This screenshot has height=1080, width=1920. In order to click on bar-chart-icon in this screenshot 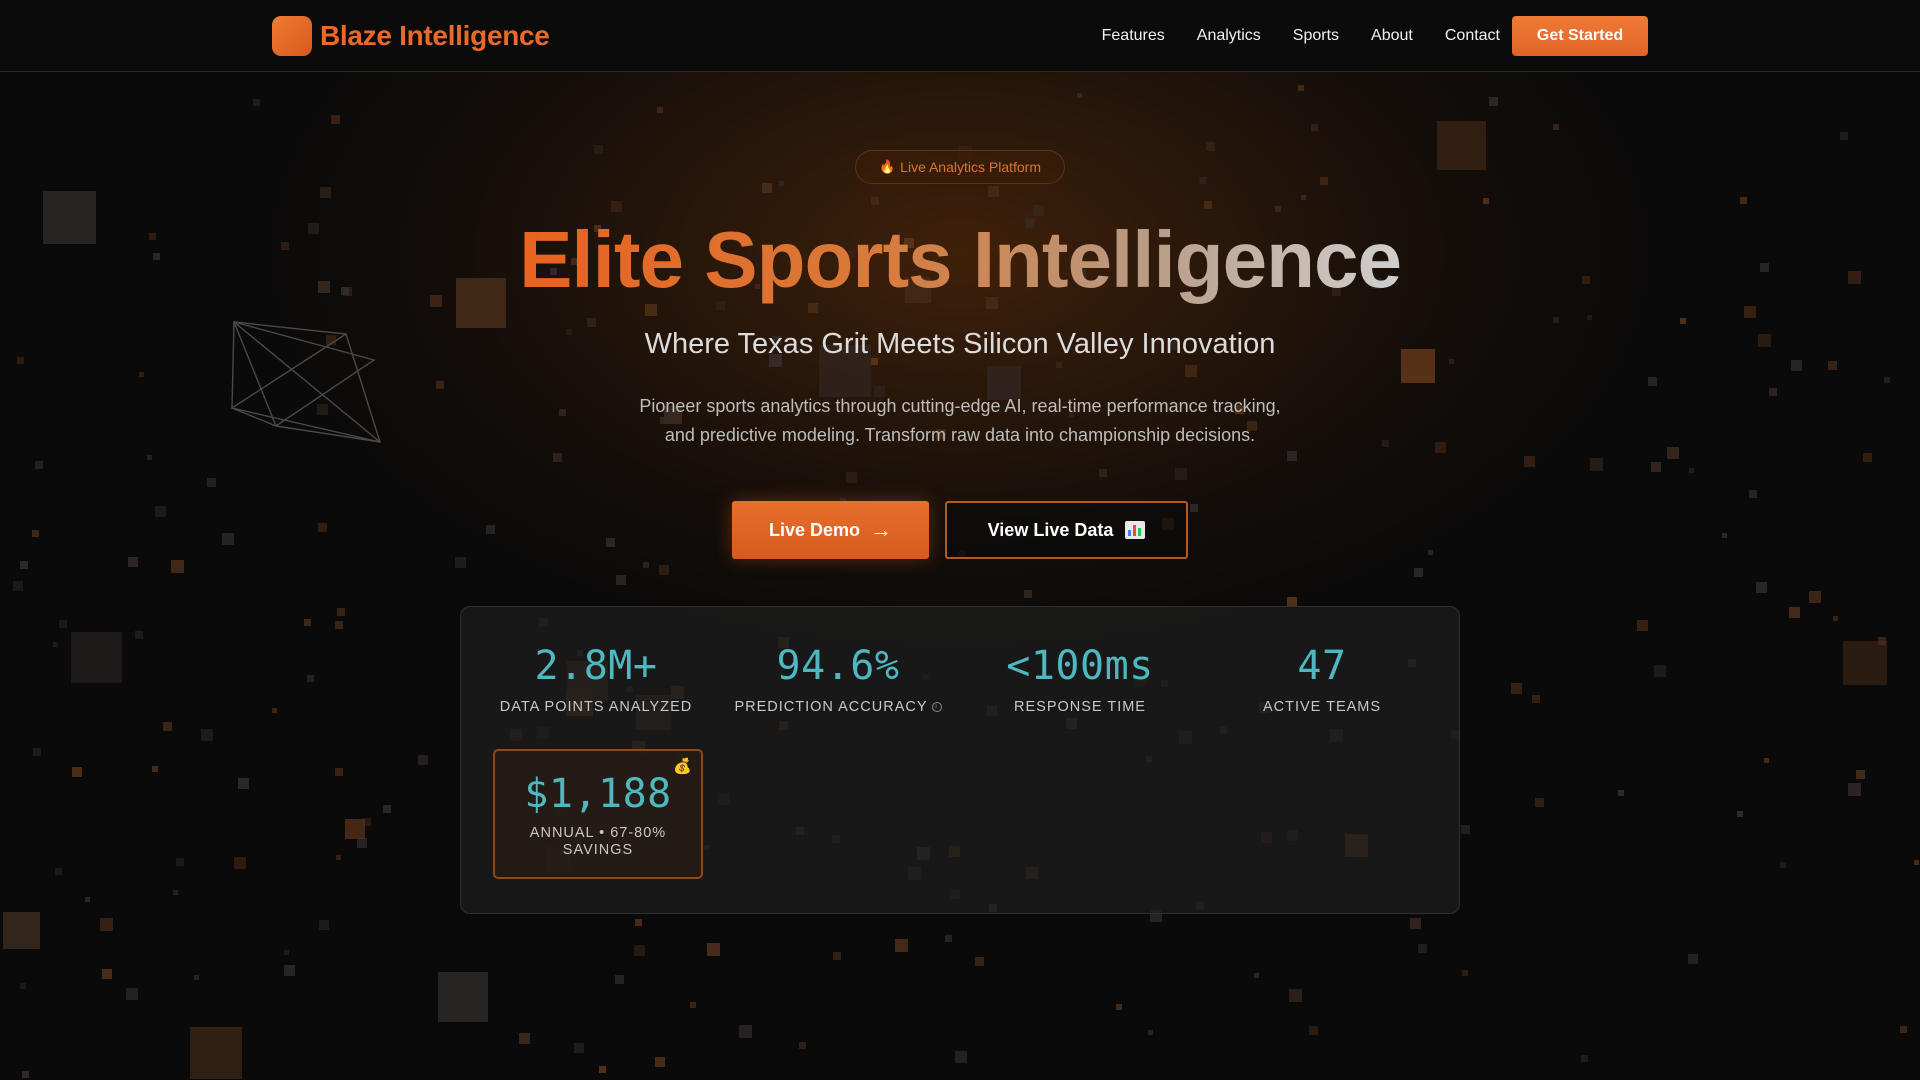, I will do `click(1135, 530)`.